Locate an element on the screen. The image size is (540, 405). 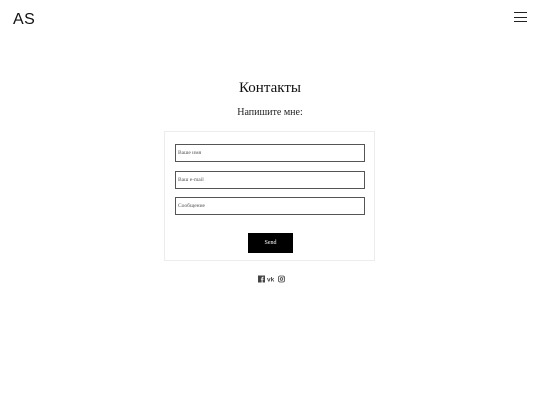
hamburger-menu-icon is located at coordinates (520, 17).